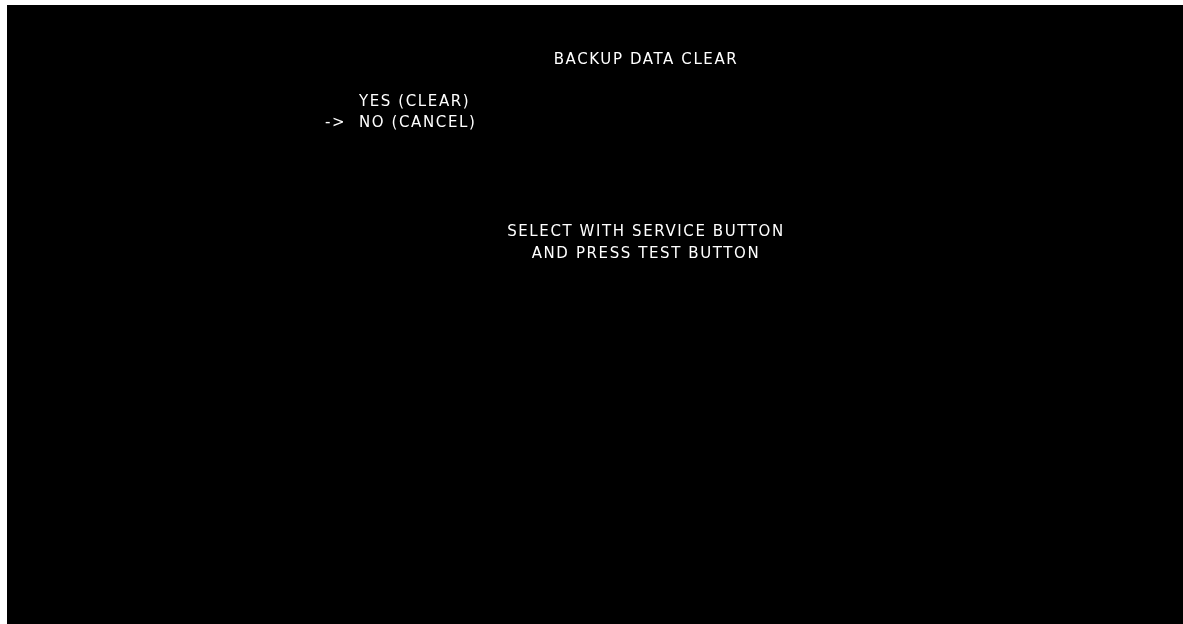 The image size is (1183, 624). Describe the element at coordinates (401, 122) in the screenshot. I see `menu-option: -> NO (CANCEL)` at that location.